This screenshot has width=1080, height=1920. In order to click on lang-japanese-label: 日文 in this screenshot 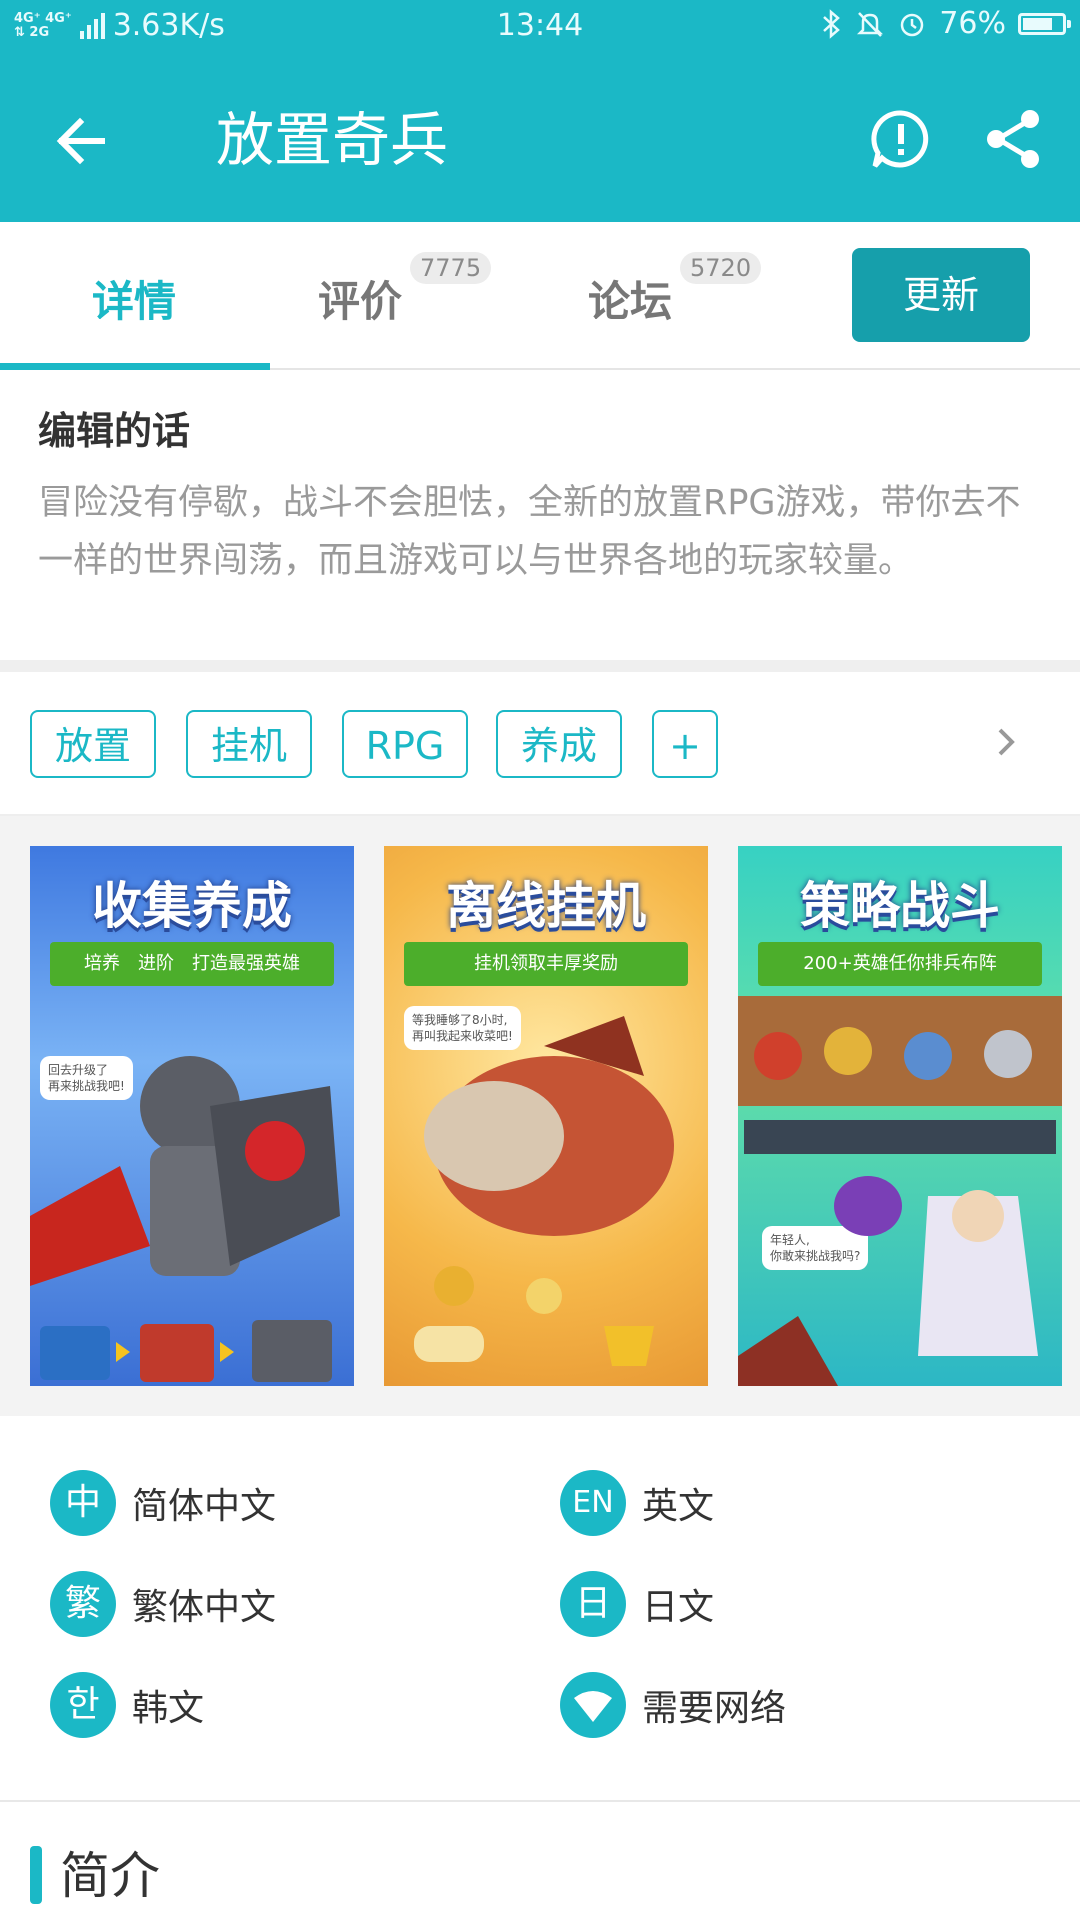, I will do `click(678, 1607)`.